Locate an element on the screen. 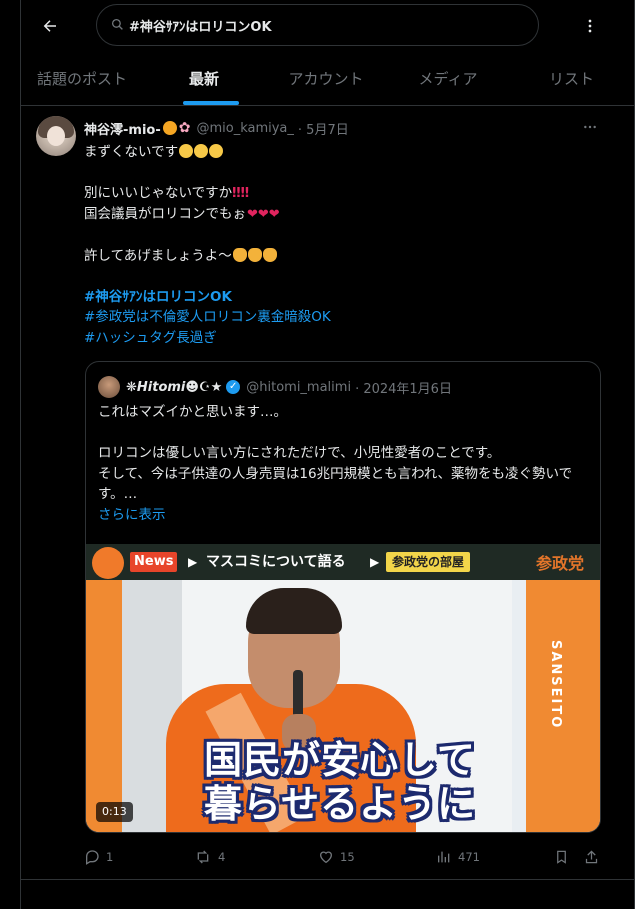 This screenshot has width=635, height=909. tweet-line-text: 別にいいじゃないですか is located at coordinates (158, 193).